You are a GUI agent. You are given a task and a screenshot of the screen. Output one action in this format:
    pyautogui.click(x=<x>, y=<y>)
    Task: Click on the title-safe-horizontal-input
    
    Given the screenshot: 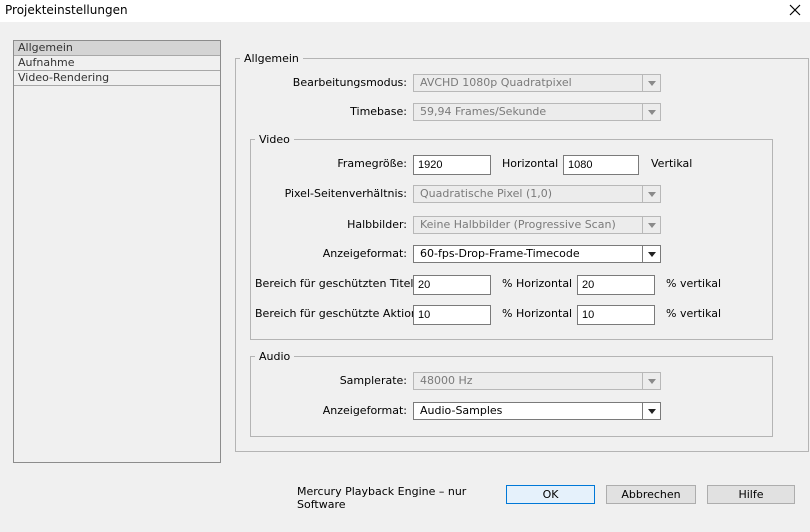 What is the action you would take?
    pyautogui.click(x=452, y=285)
    